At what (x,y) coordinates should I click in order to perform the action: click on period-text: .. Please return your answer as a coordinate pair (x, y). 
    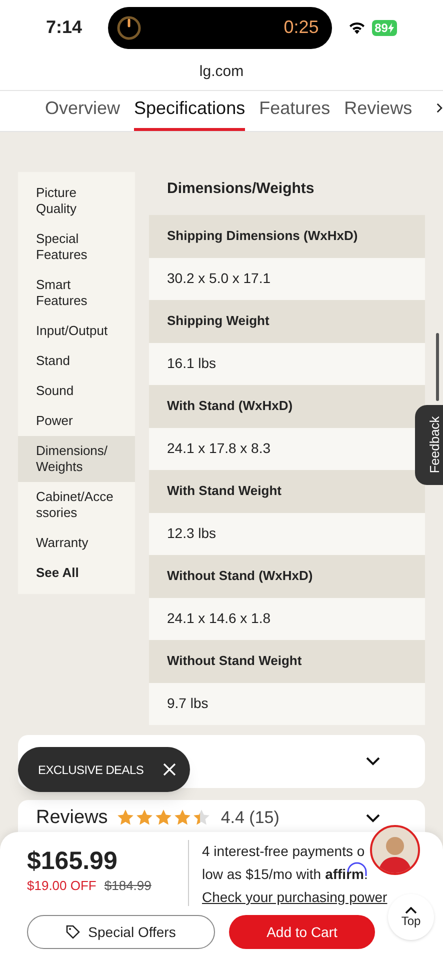
    Looking at the image, I should click on (366, 874).